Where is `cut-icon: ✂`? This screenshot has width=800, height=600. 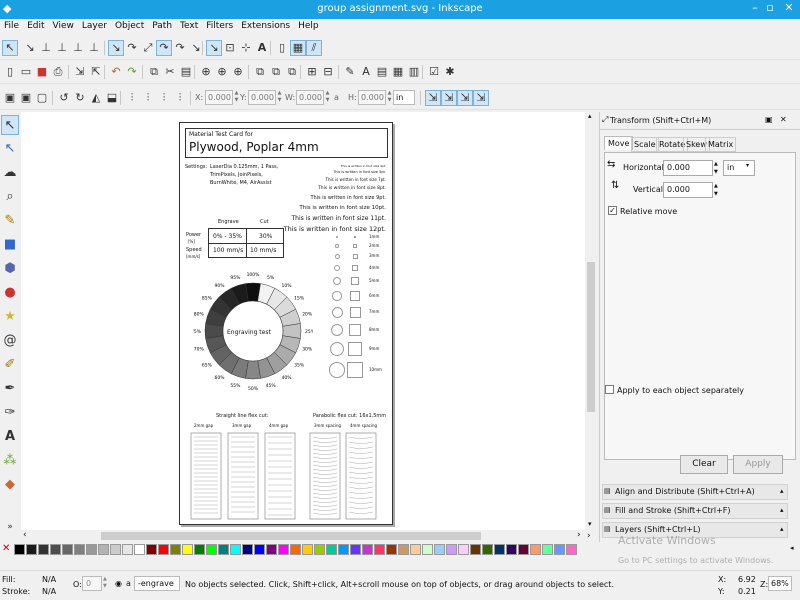
cut-icon: ✂ is located at coordinates (170, 72).